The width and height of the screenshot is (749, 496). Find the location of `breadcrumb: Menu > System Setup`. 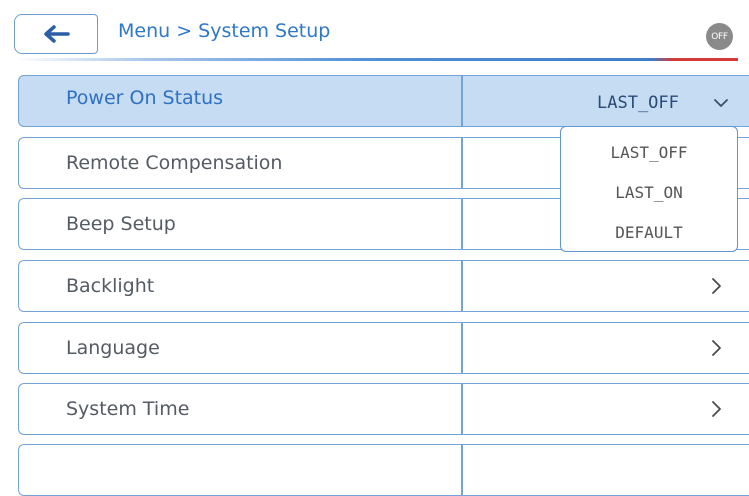

breadcrumb: Menu > System Setup is located at coordinates (224, 31).